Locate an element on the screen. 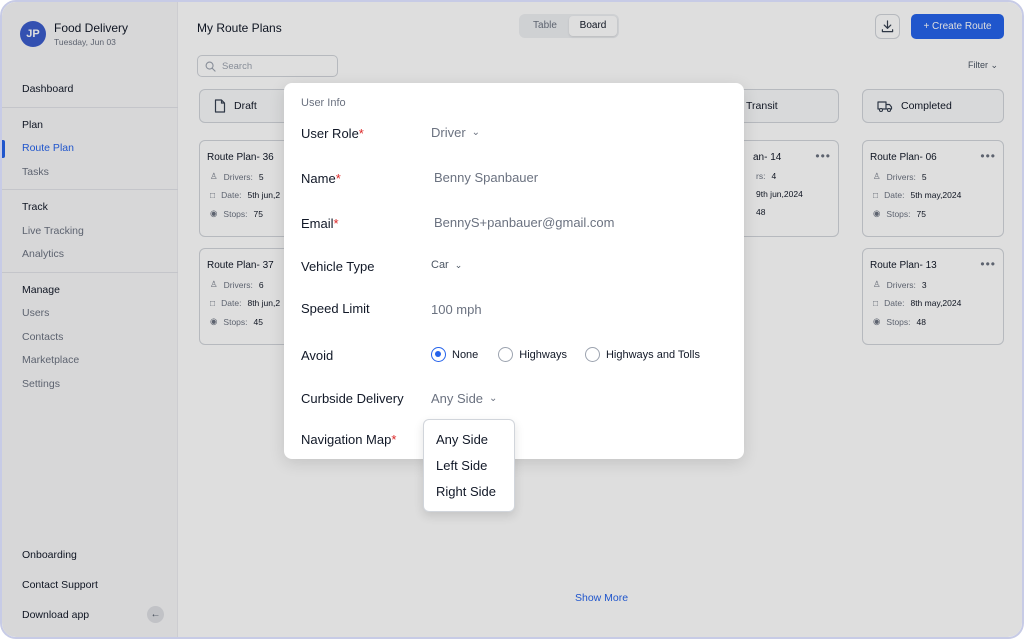  user-role-select: Driver ⌄ is located at coordinates (455, 132).